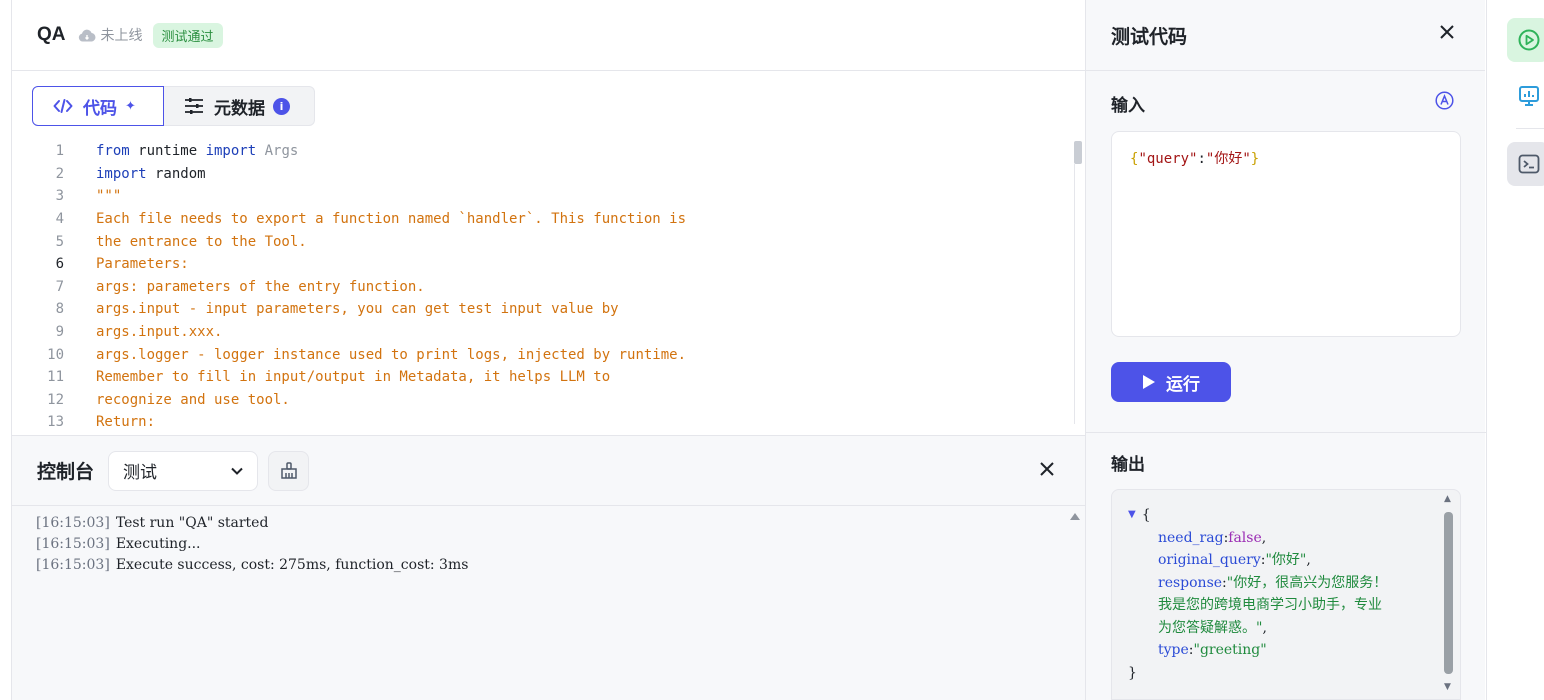 The image size is (1544, 700). I want to click on code-text: """, so click(108, 196).